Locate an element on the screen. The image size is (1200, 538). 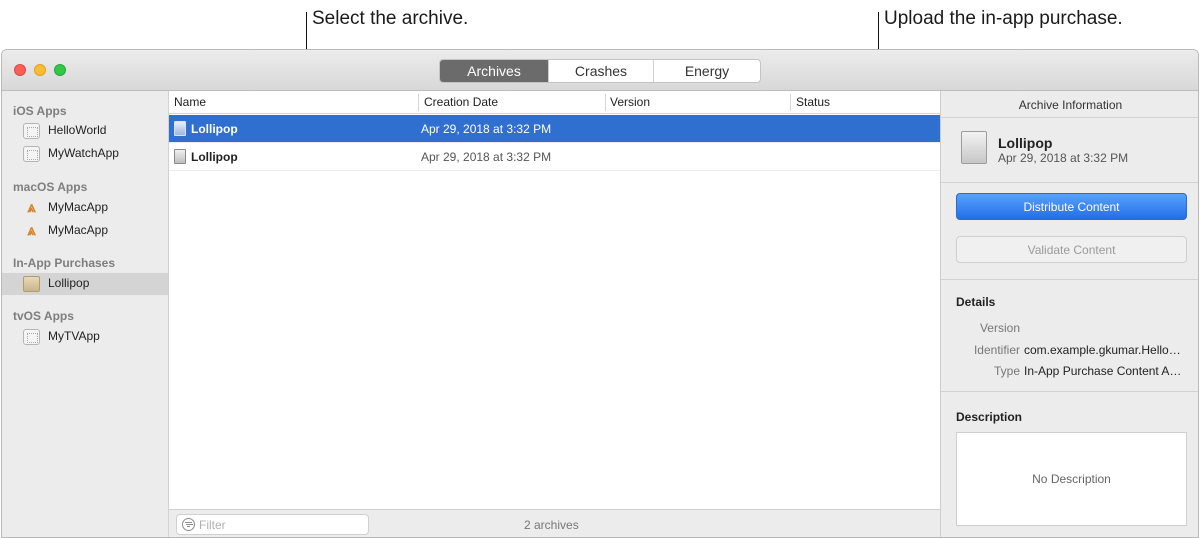
description-box: No Description is located at coordinates (1071, 479).